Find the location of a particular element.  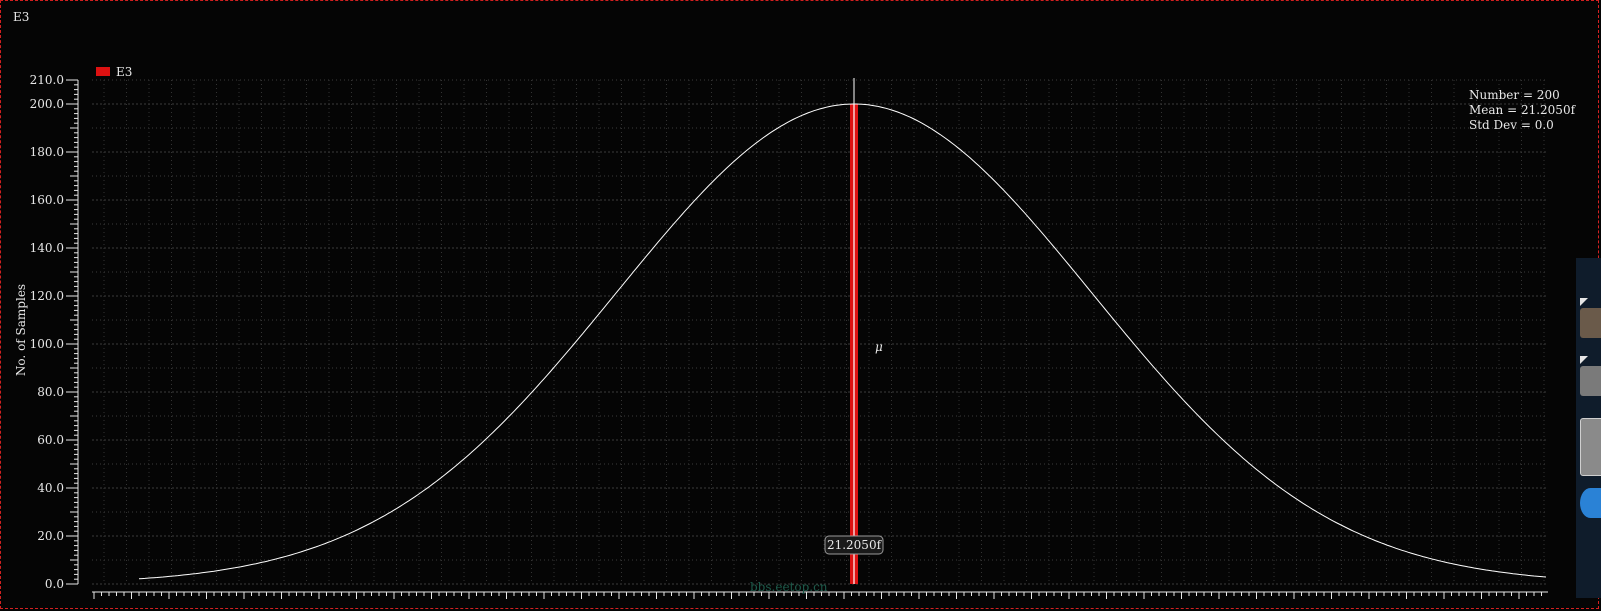

y-tick-label: 160.0 is located at coordinates (47, 200).